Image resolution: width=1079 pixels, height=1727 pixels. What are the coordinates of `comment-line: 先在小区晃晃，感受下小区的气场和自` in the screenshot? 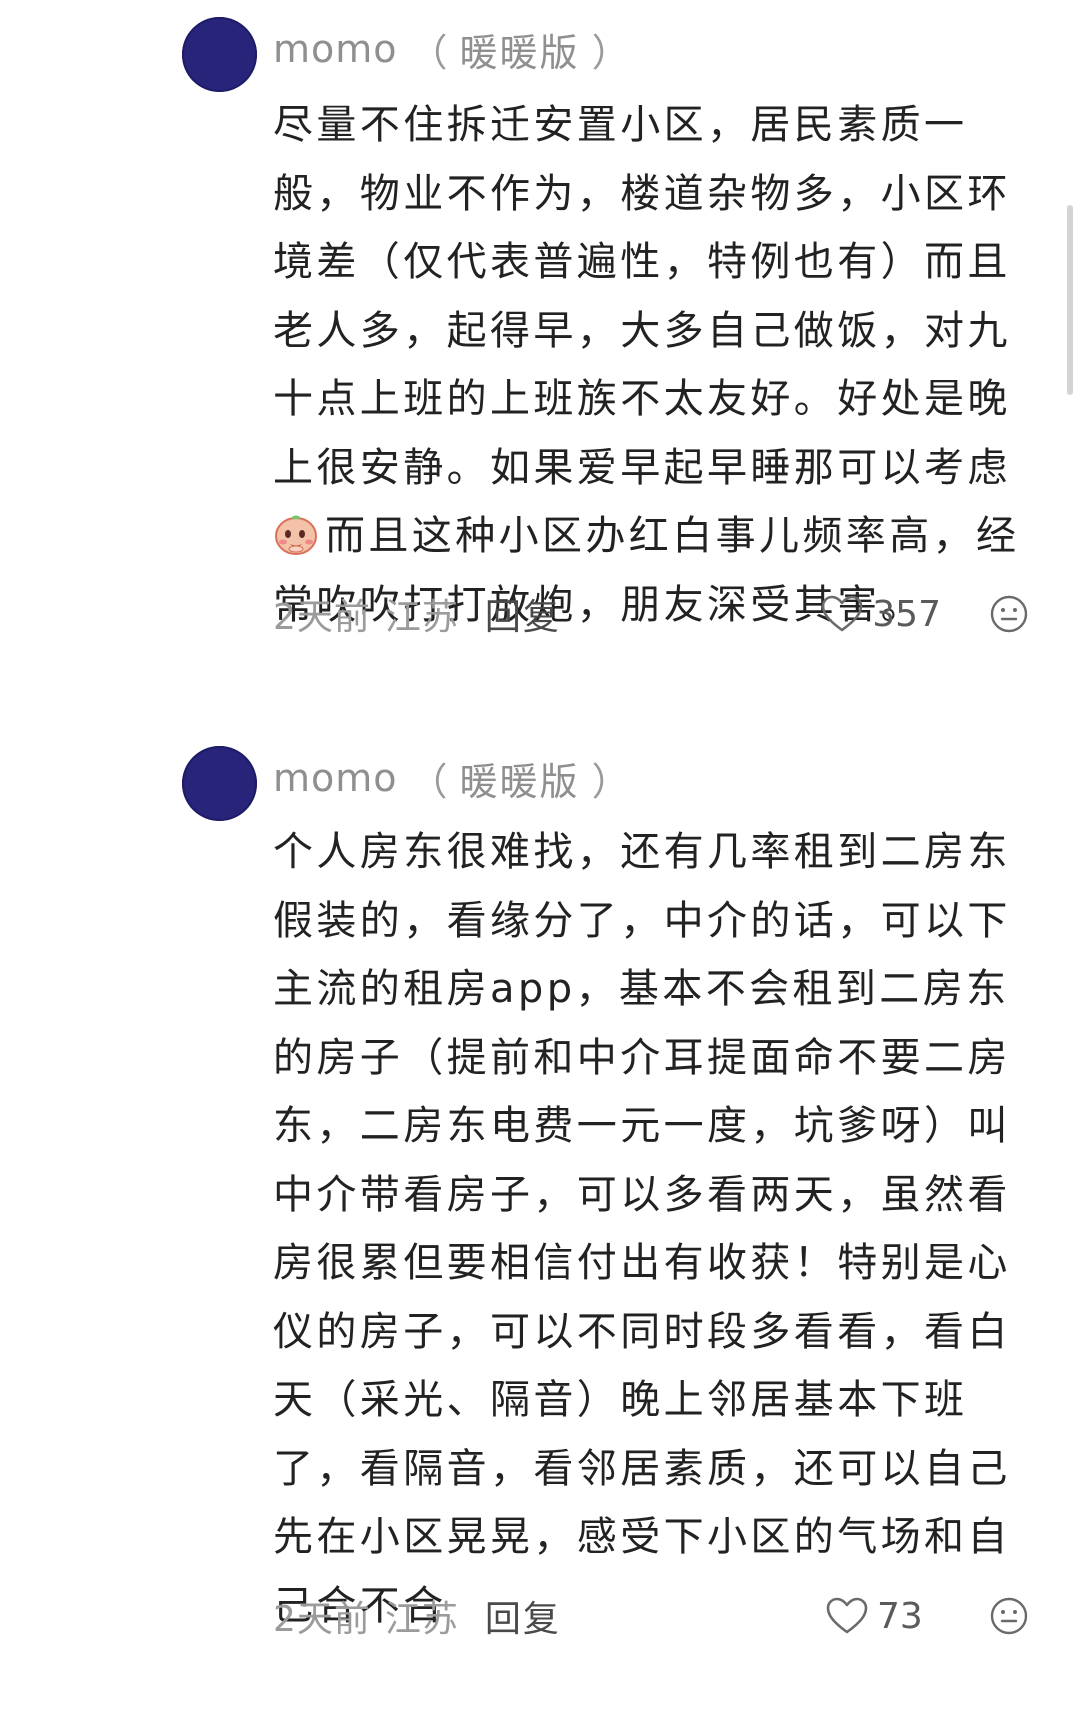 It's located at (642, 1537).